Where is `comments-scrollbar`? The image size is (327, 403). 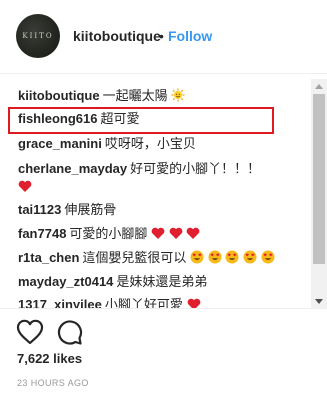 comments-scrollbar is located at coordinates (319, 193).